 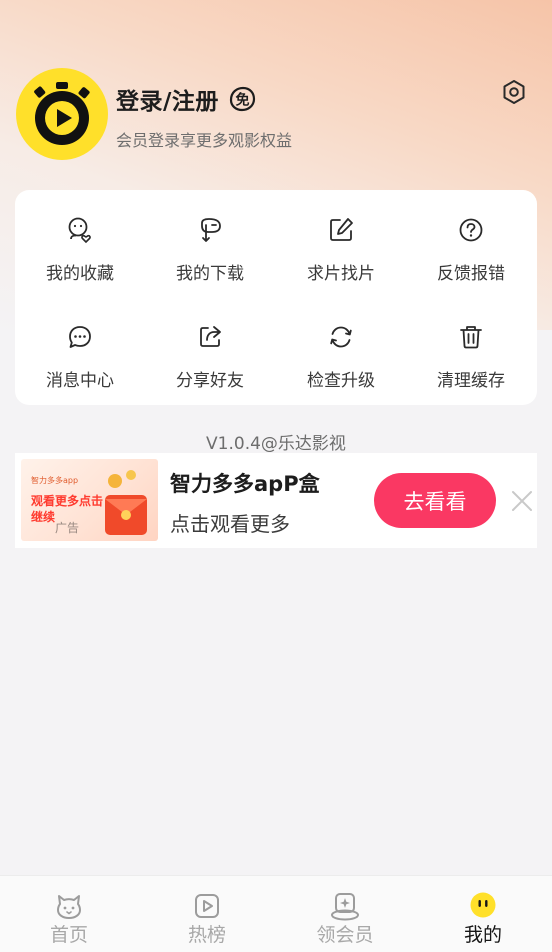 I want to click on menu-item-feedback: 反馈报错, so click(x=471, y=260).